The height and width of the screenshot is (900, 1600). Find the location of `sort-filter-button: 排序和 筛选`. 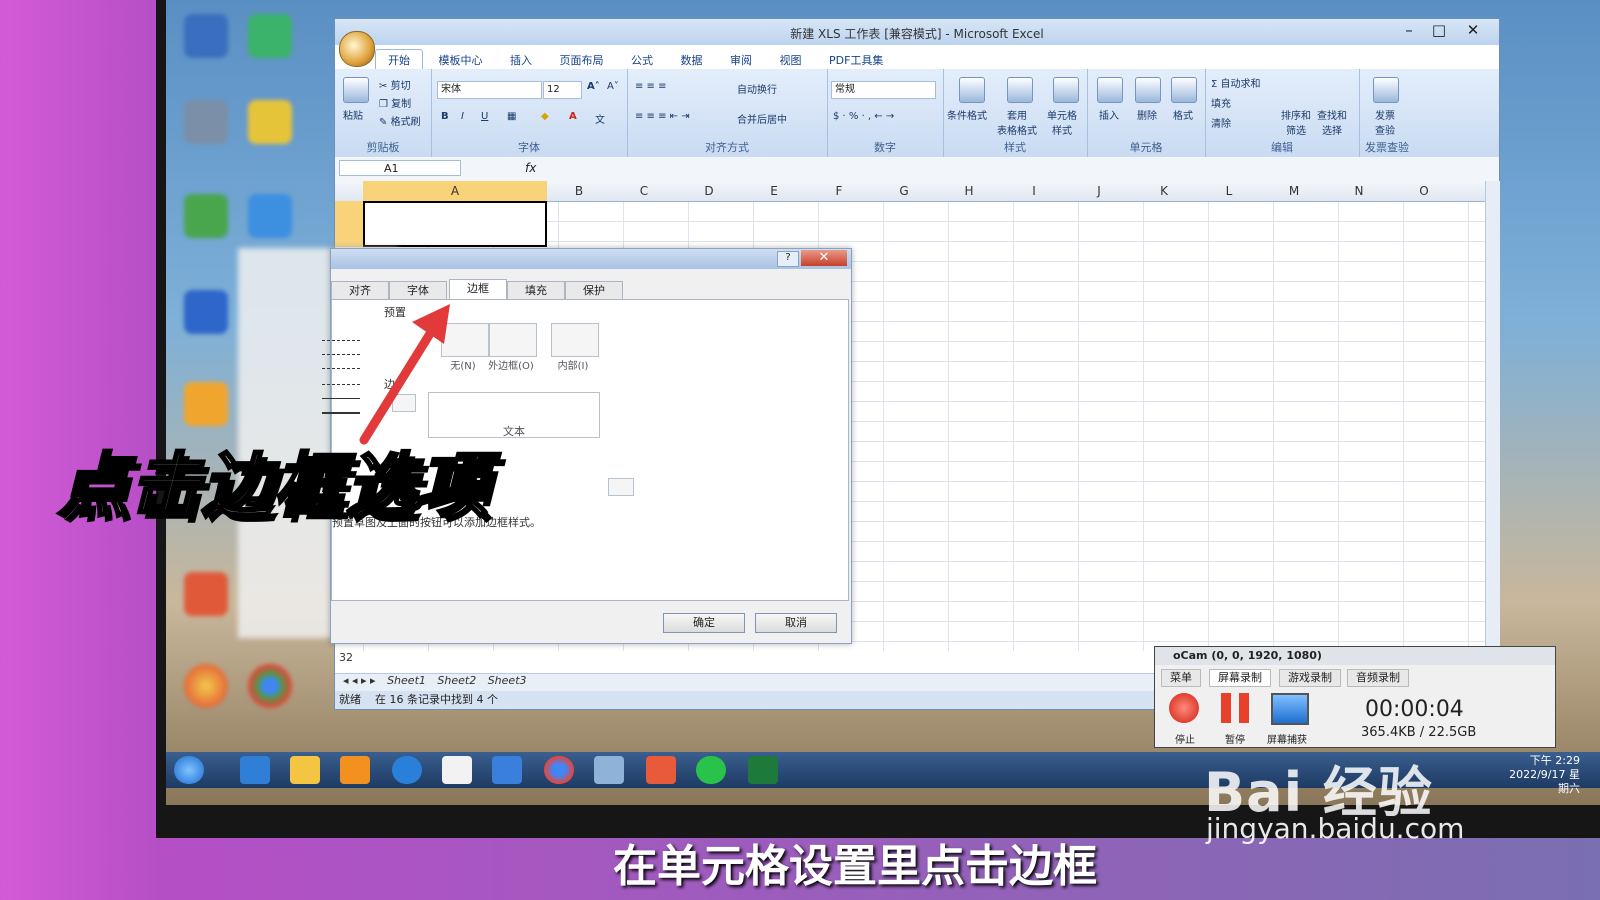

sort-filter-button: 排序和 筛选 is located at coordinates (1296, 122).